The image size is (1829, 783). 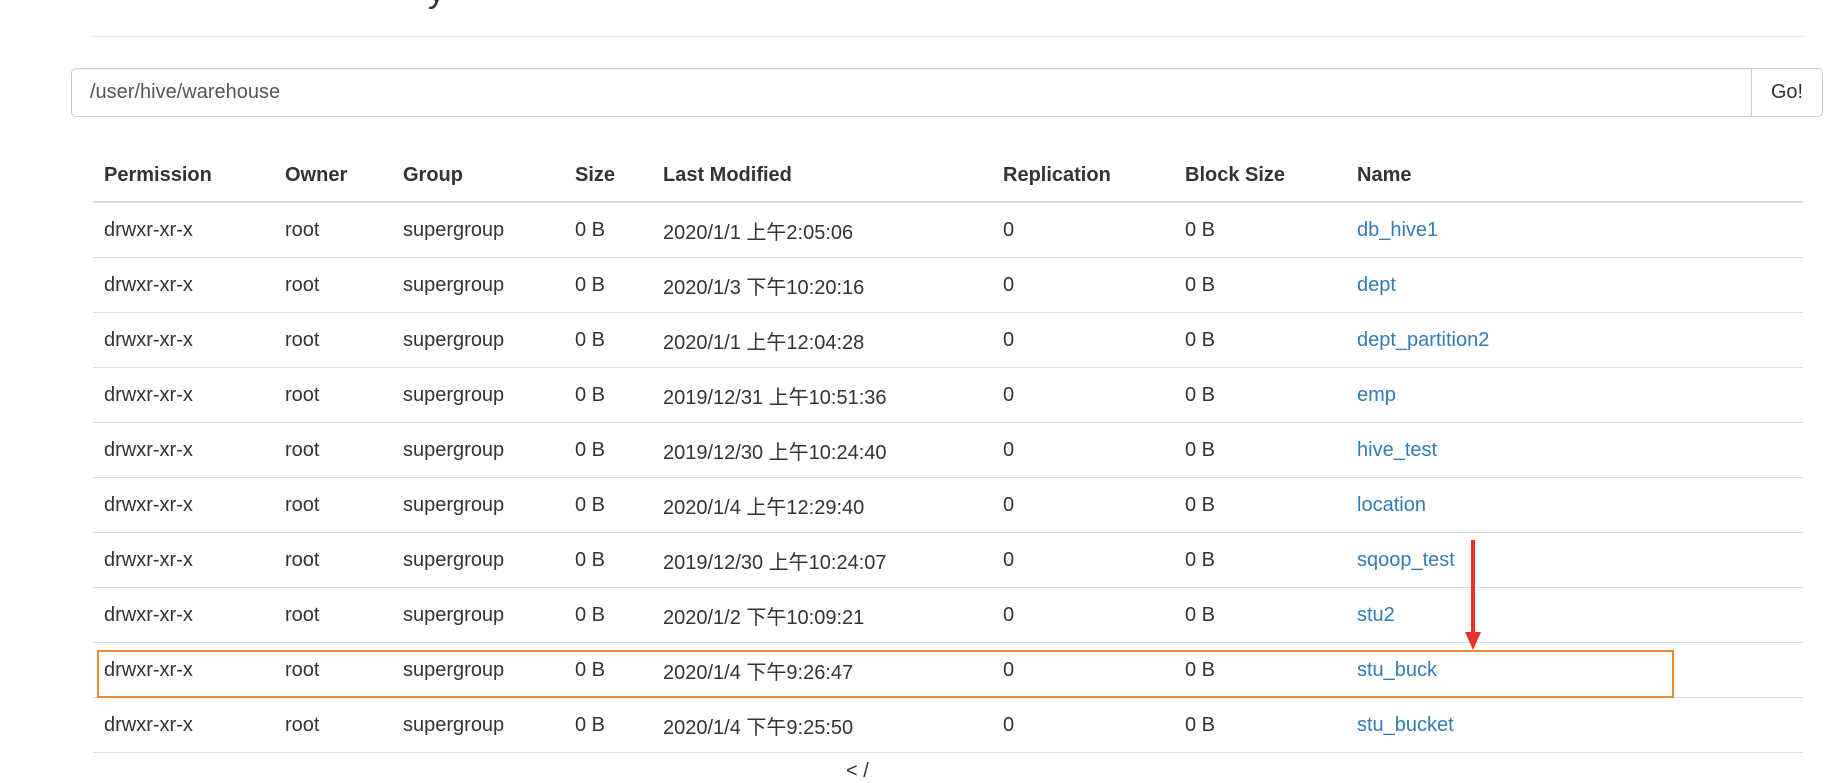 What do you see at coordinates (183, 176) in the screenshot?
I see `column-header-permission: Permission` at bounding box center [183, 176].